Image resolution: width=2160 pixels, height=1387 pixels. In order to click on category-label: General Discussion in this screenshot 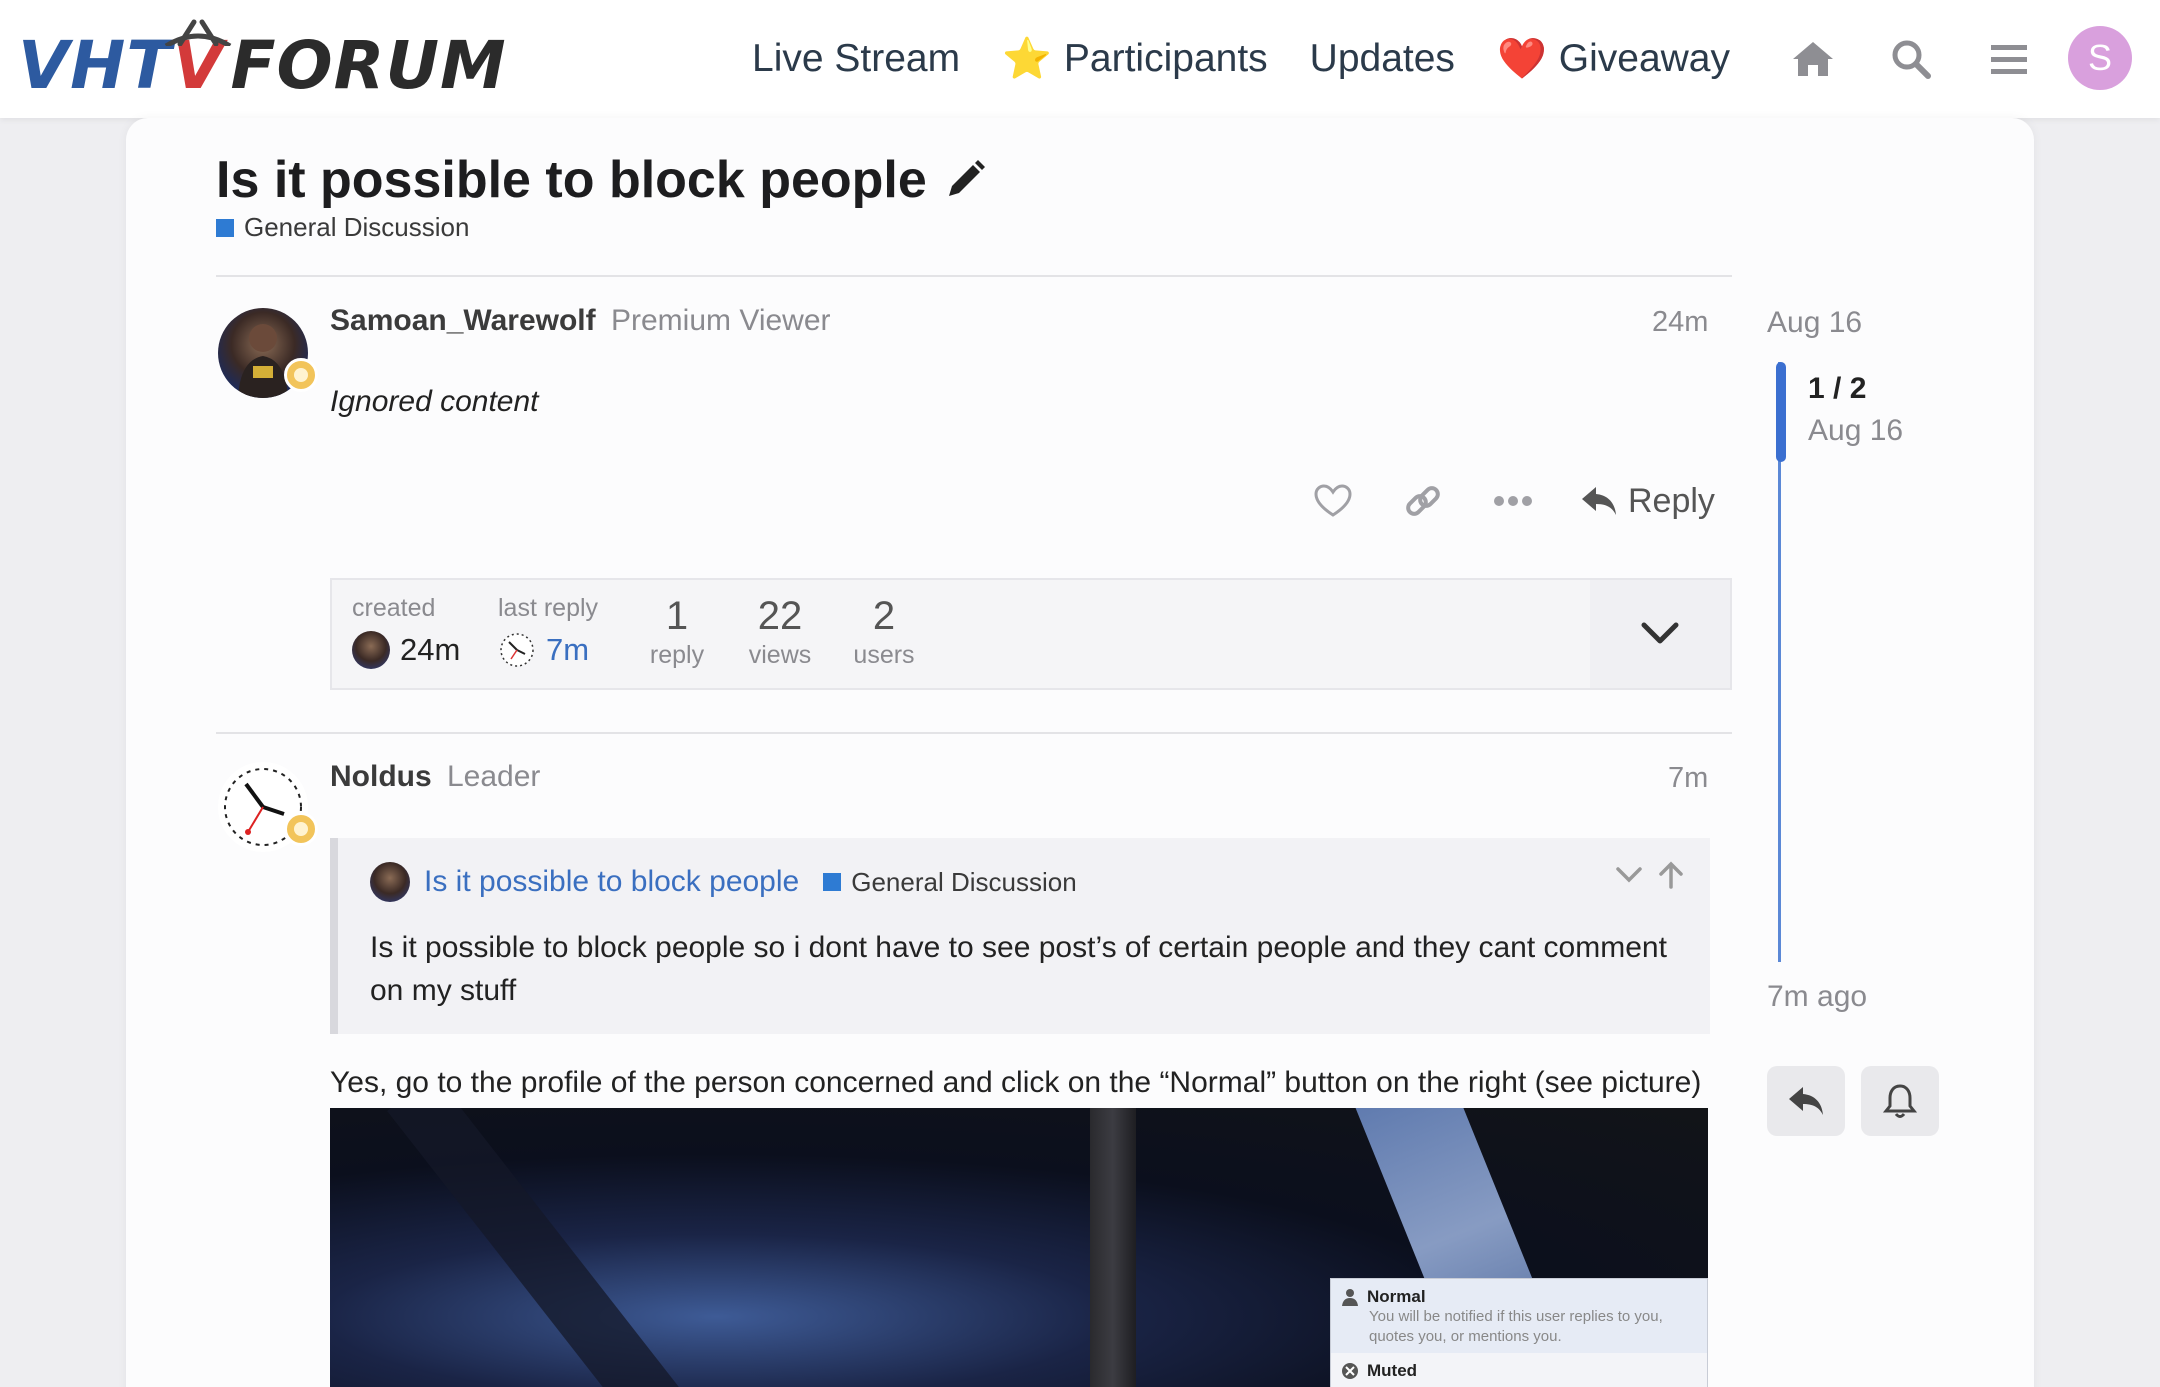, I will do `click(357, 227)`.